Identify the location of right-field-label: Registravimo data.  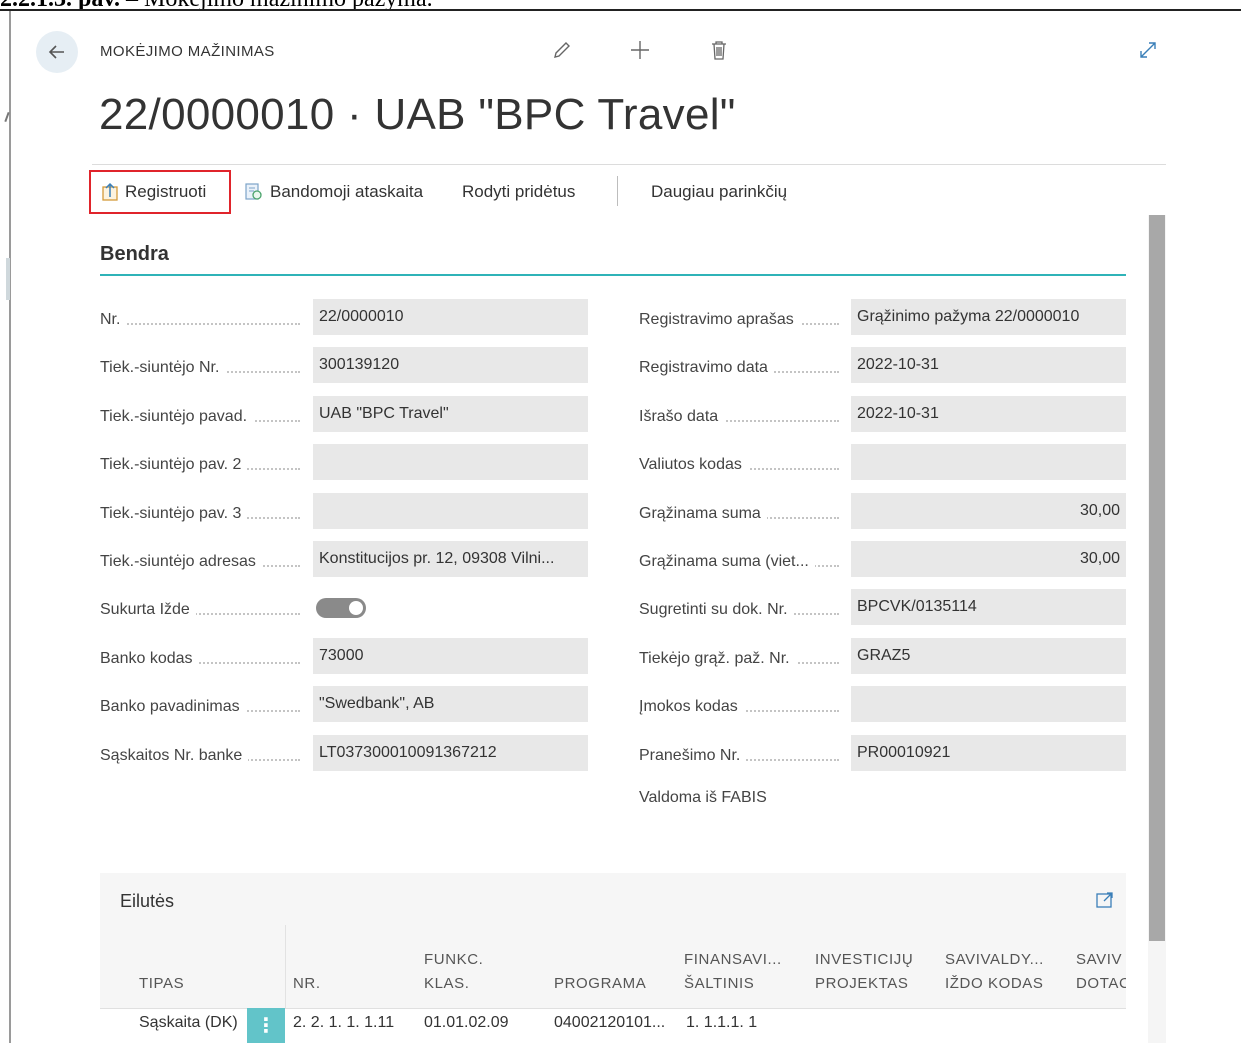
(739, 368).